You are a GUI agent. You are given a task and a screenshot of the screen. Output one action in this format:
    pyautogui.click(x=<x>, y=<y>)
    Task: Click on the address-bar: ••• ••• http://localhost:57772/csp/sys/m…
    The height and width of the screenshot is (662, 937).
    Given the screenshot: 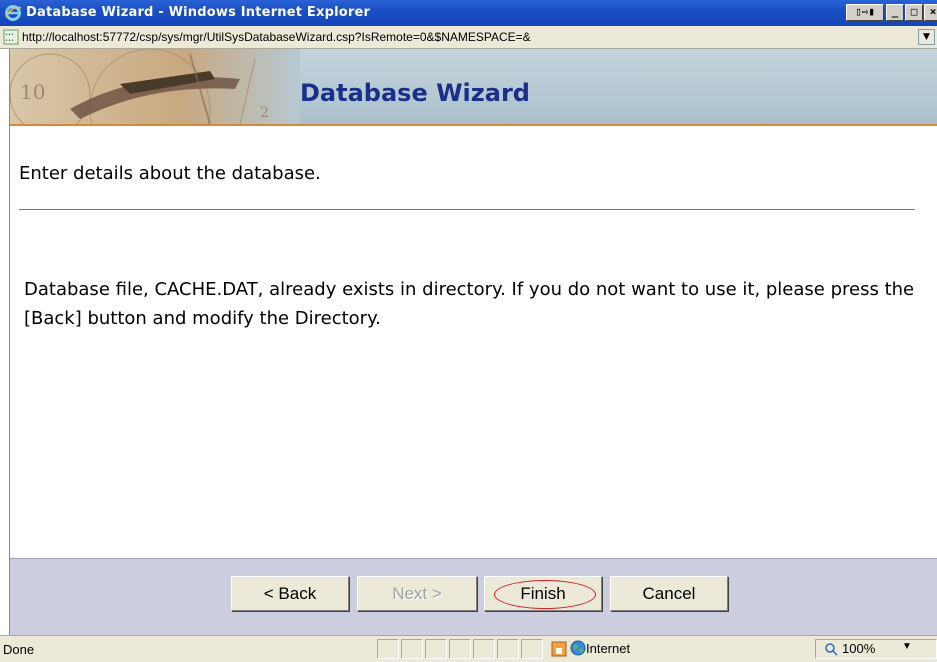 What is the action you would take?
    pyautogui.click(x=468, y=37)
    